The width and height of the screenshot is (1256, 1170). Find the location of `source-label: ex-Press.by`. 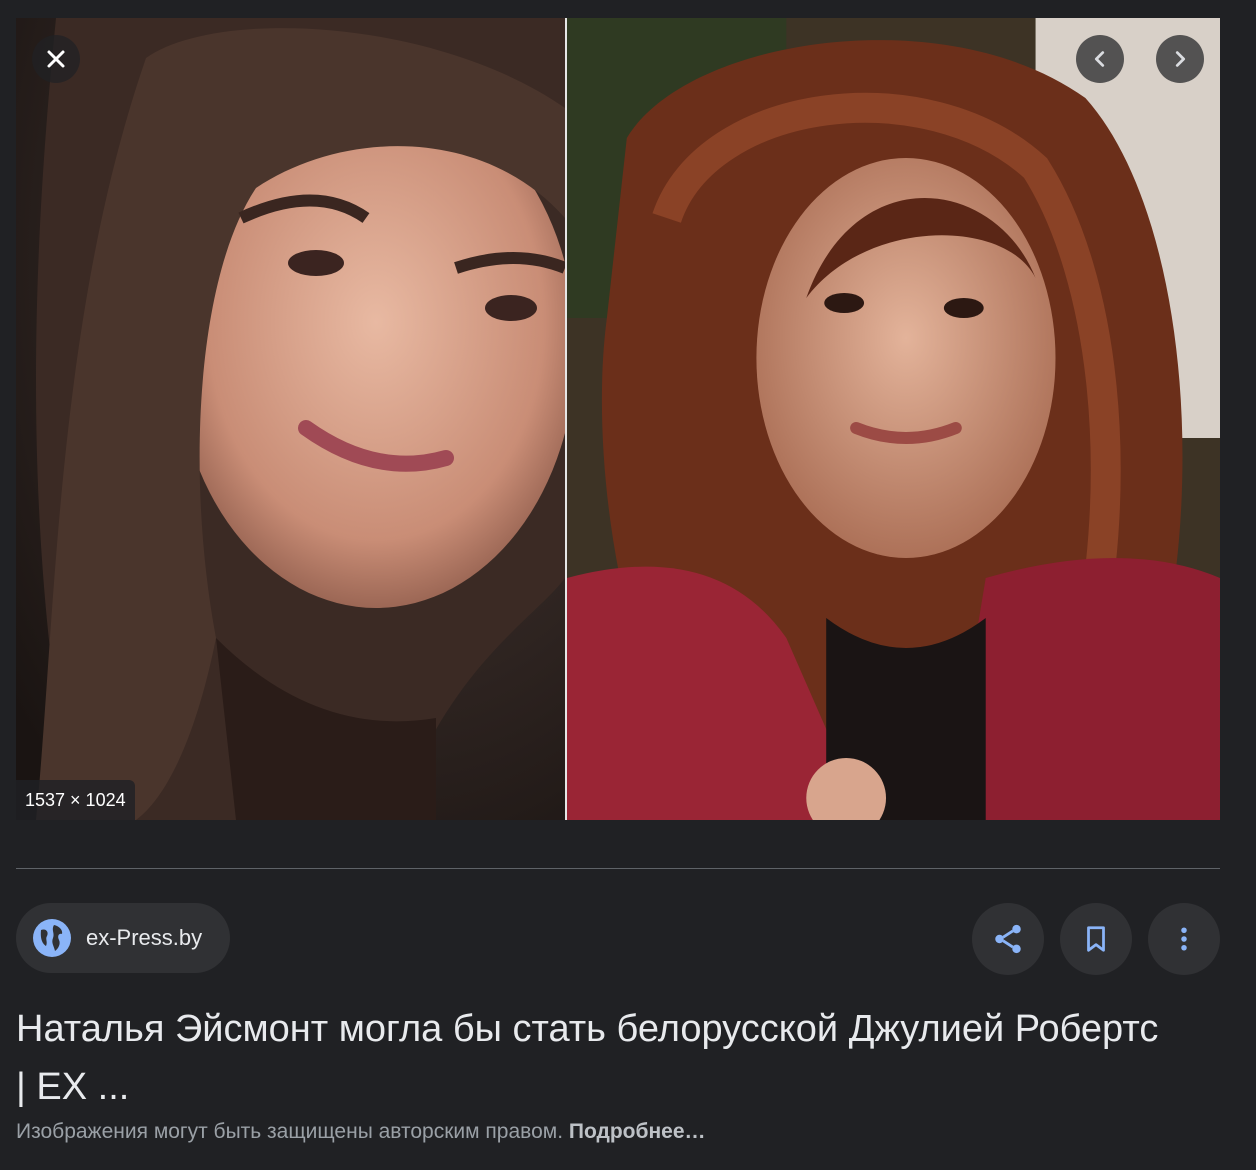

source-label: ex-Press.by is located at coordinates (144, 937).